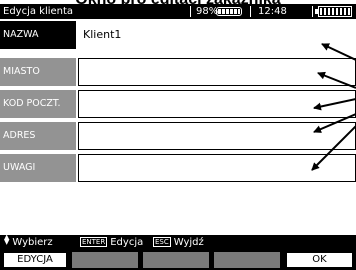 The image size is (356, 270). Describe the element at coordinates (32, 242) in the screenshot. I see `hint-select-label: Wybierz` at that location.